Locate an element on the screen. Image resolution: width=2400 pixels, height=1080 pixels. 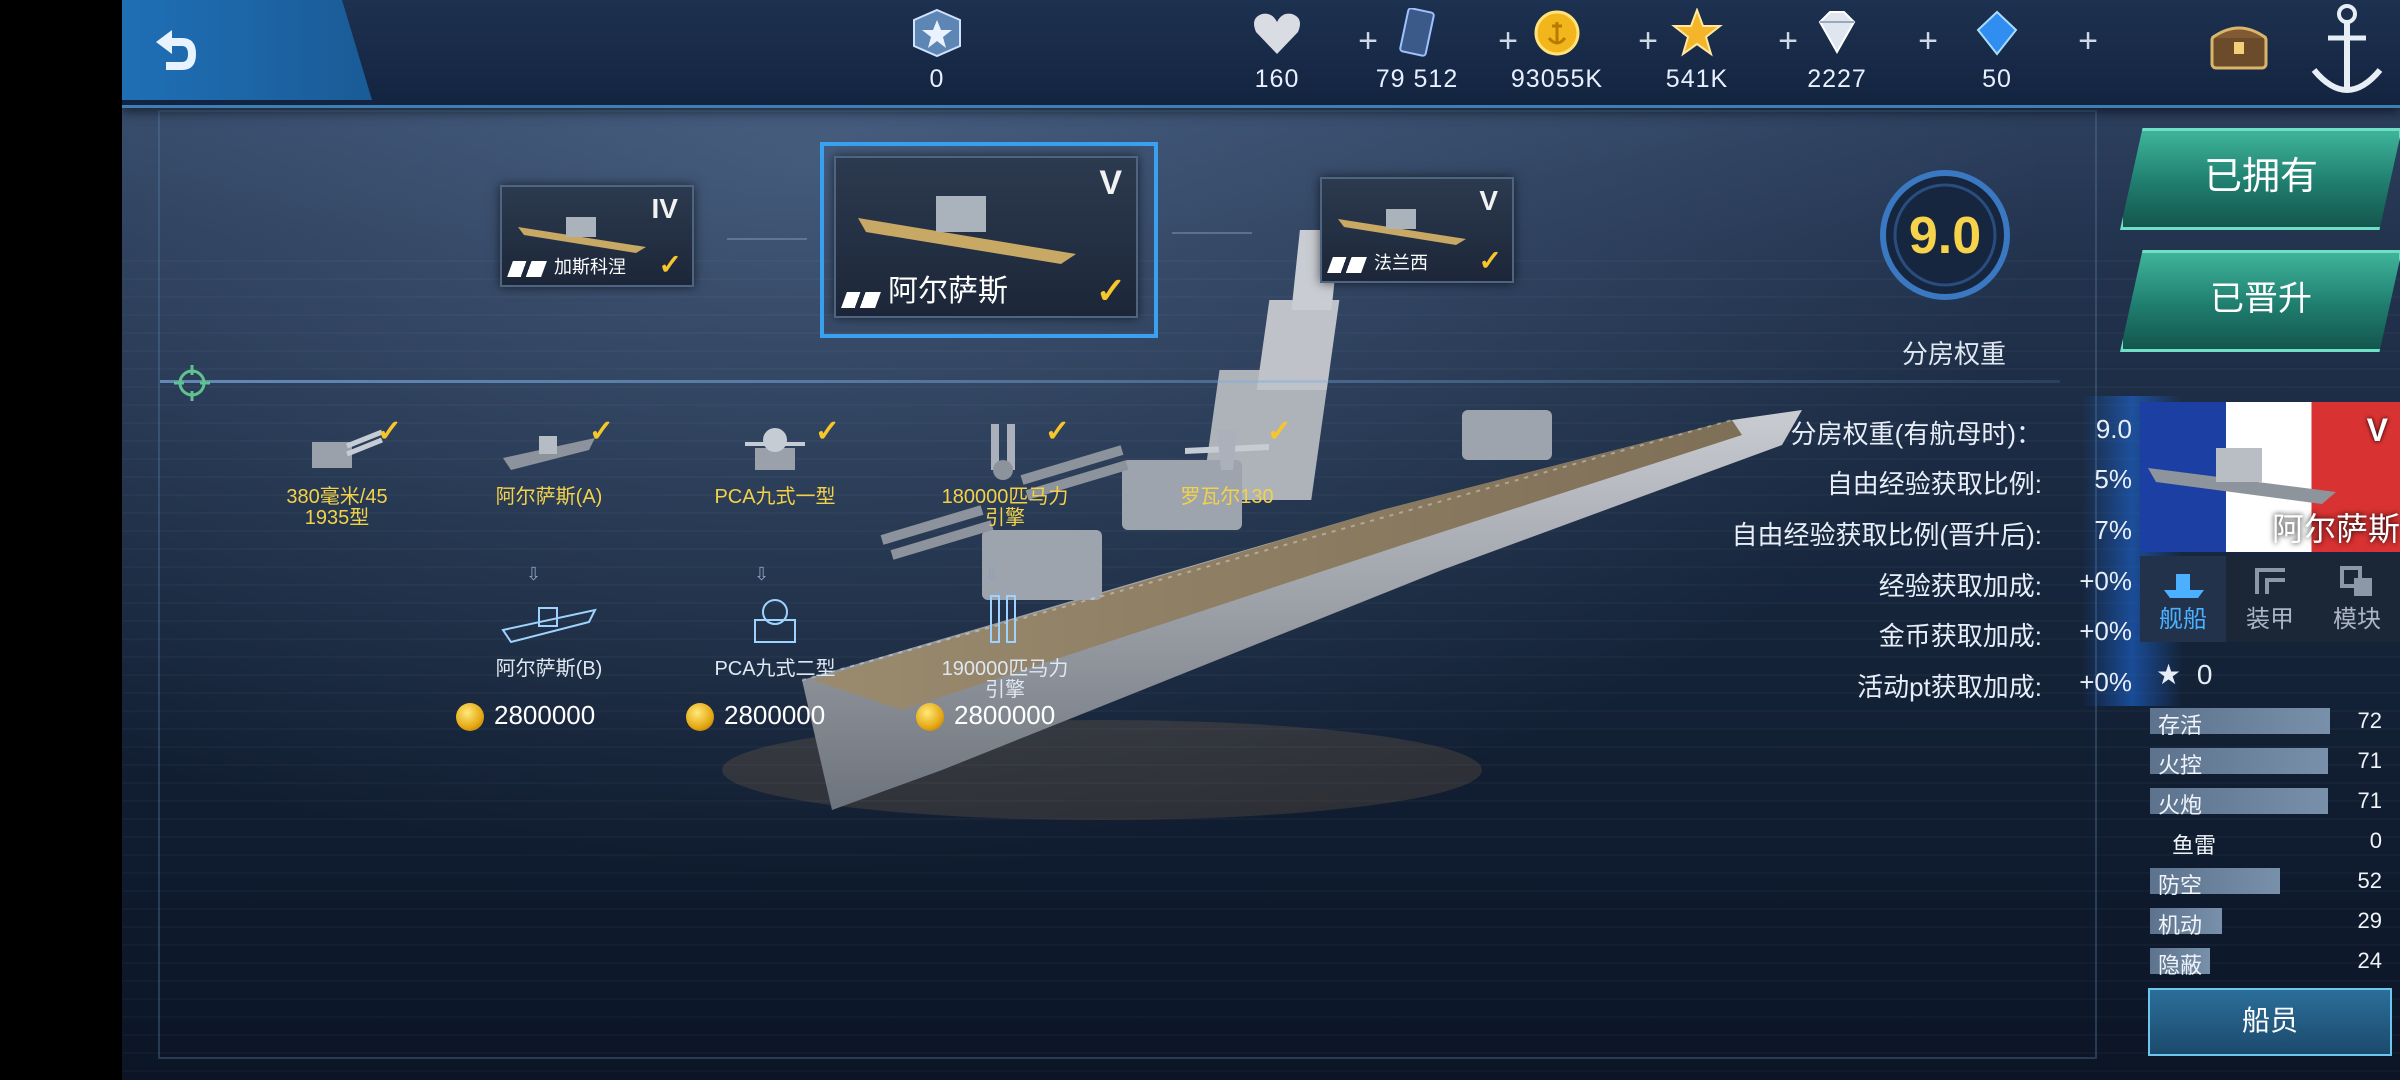
ship-tabs: 舰船 装甲 模块 is located at coordinates (2270, 599).